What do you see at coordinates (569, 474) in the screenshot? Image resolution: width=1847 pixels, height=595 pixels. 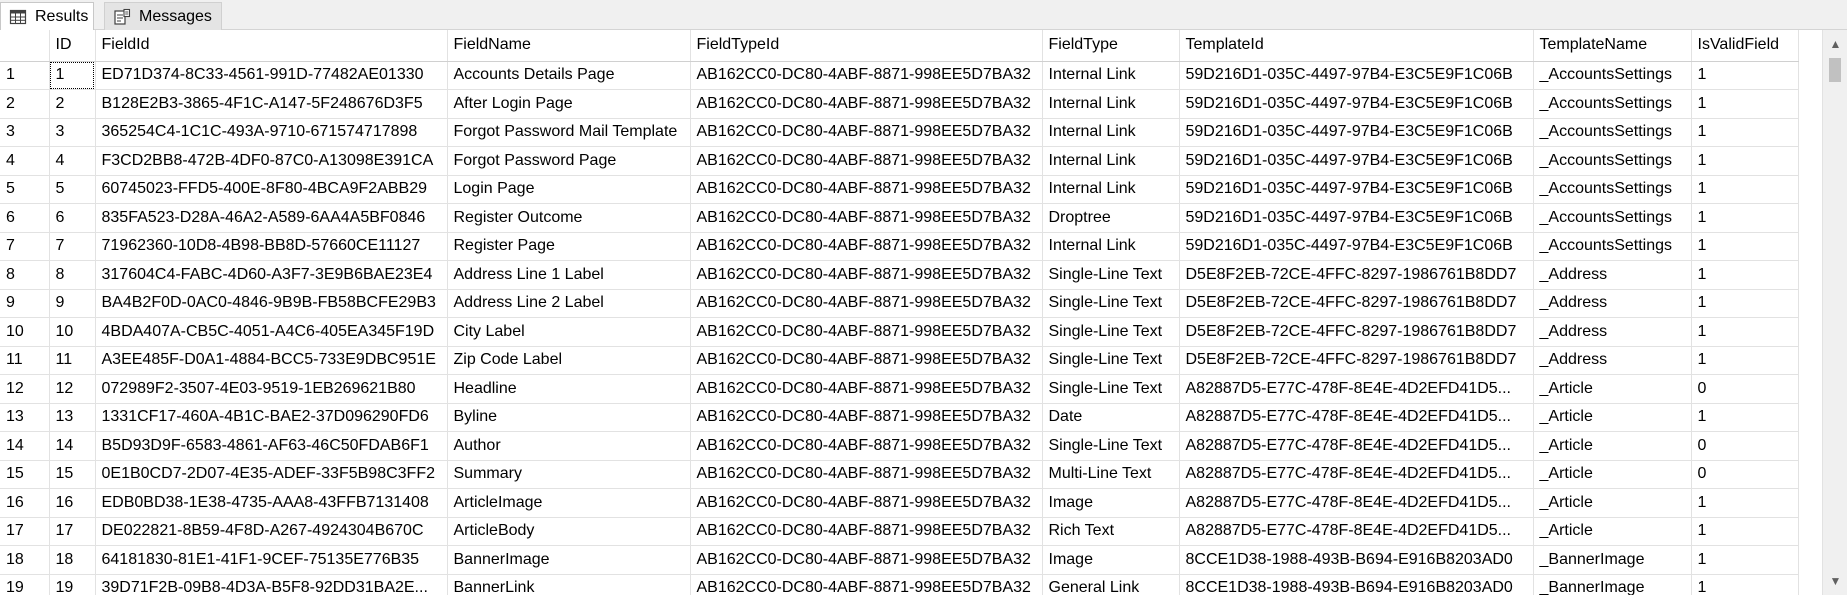 I see `table-cell: Summary` at bounding box center [569, 474].